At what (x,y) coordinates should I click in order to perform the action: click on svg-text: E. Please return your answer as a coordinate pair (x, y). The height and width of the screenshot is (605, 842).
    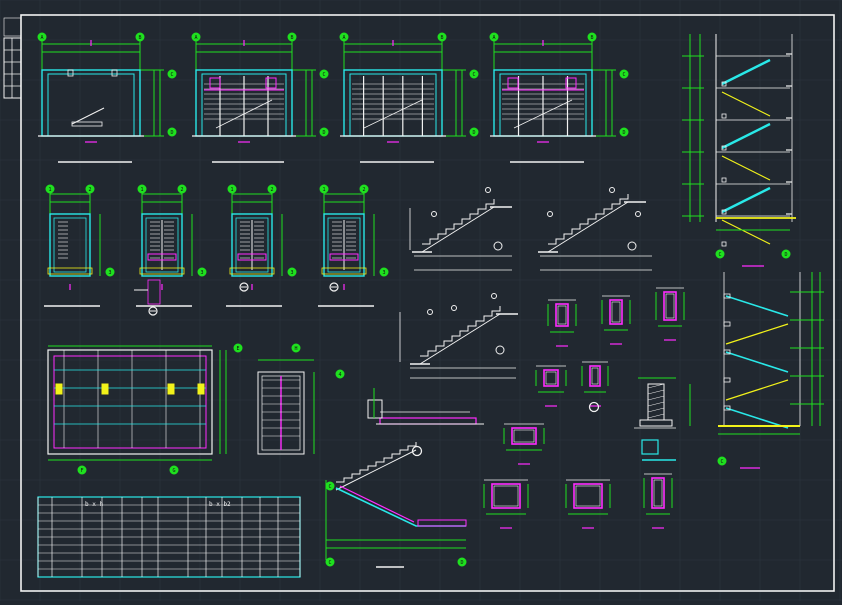
    Looking at the image, I should click on (237, 349).